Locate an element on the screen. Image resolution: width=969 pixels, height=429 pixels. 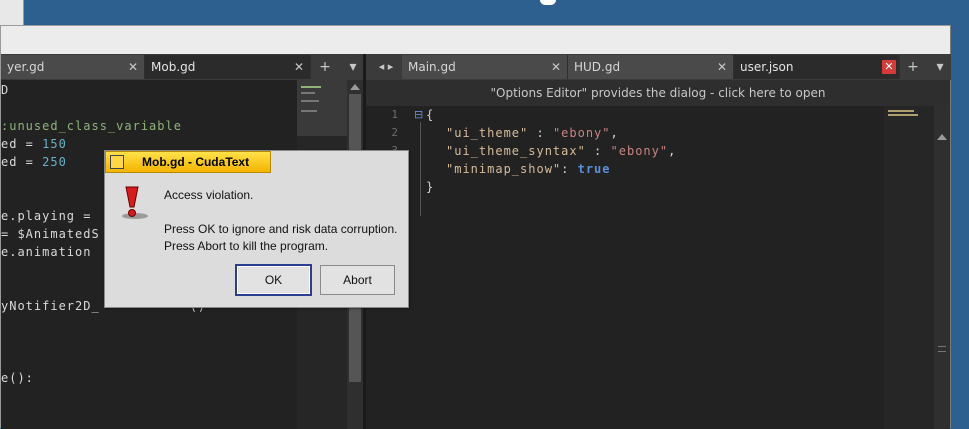
fold-marker-icon: ⊟ is located at coordinates (418, 115).